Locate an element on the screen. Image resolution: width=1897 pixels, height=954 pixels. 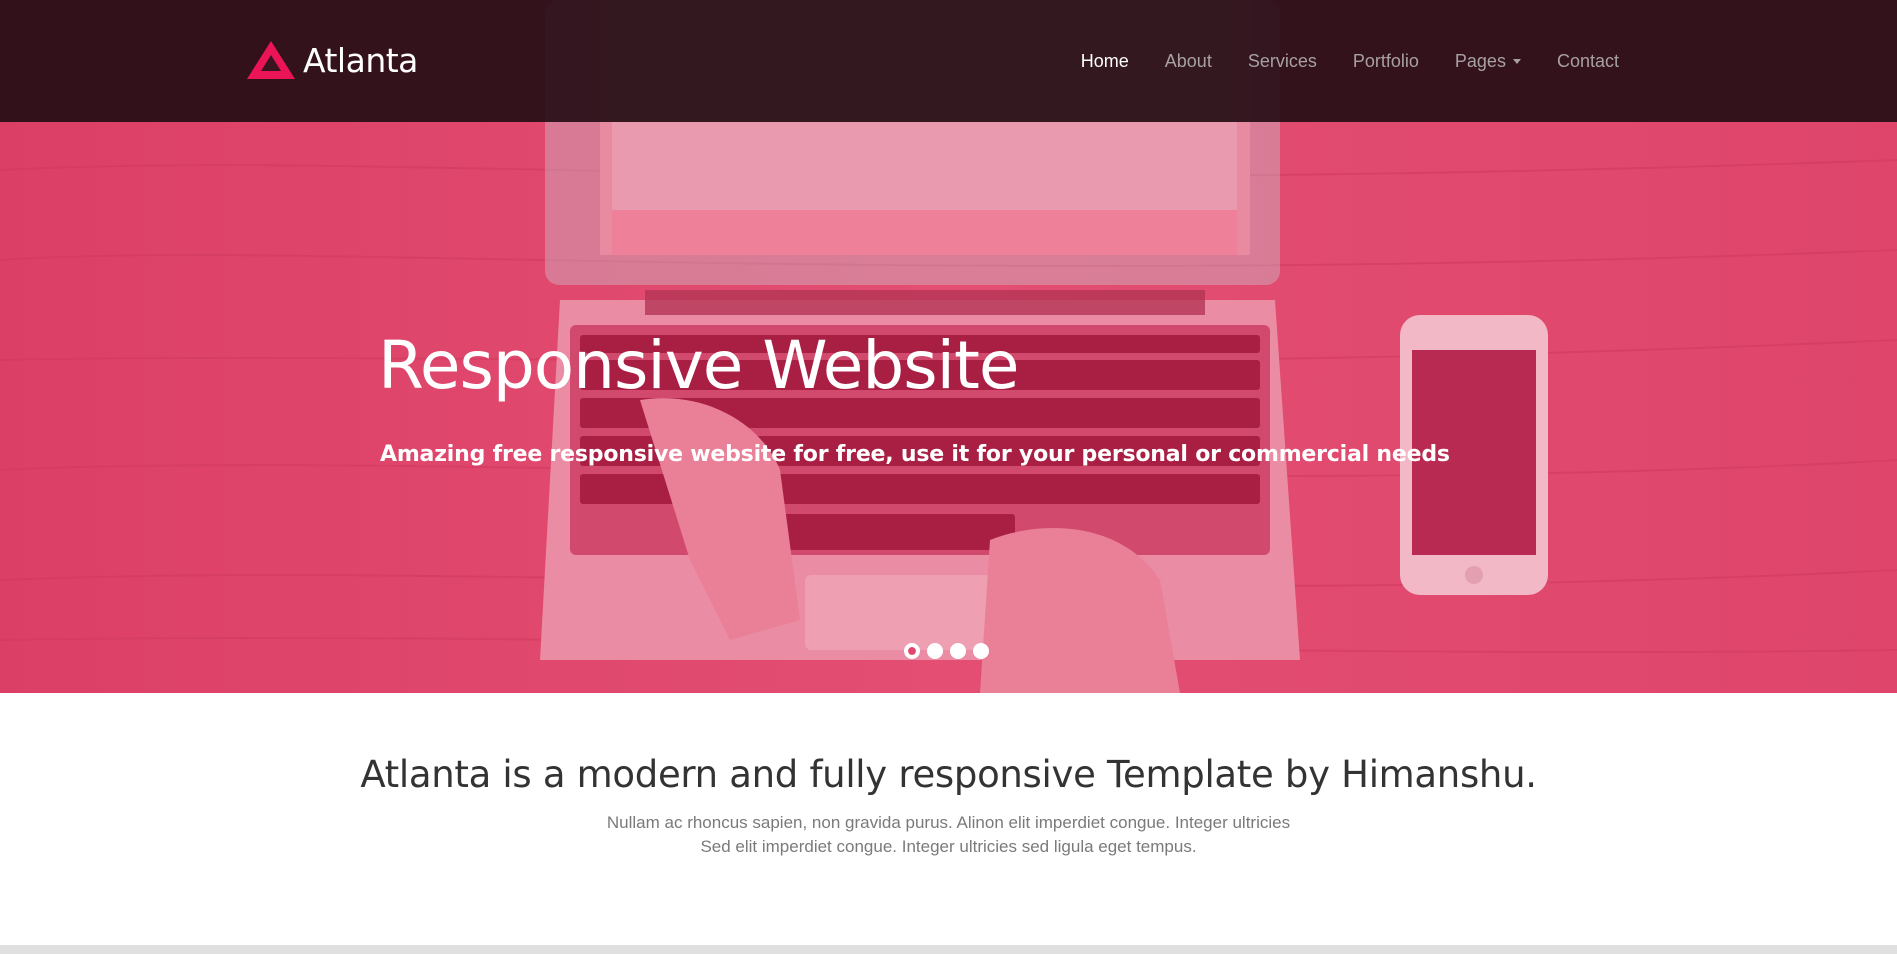
hero-title: Responsive Website is located at coordinates (698, 365).